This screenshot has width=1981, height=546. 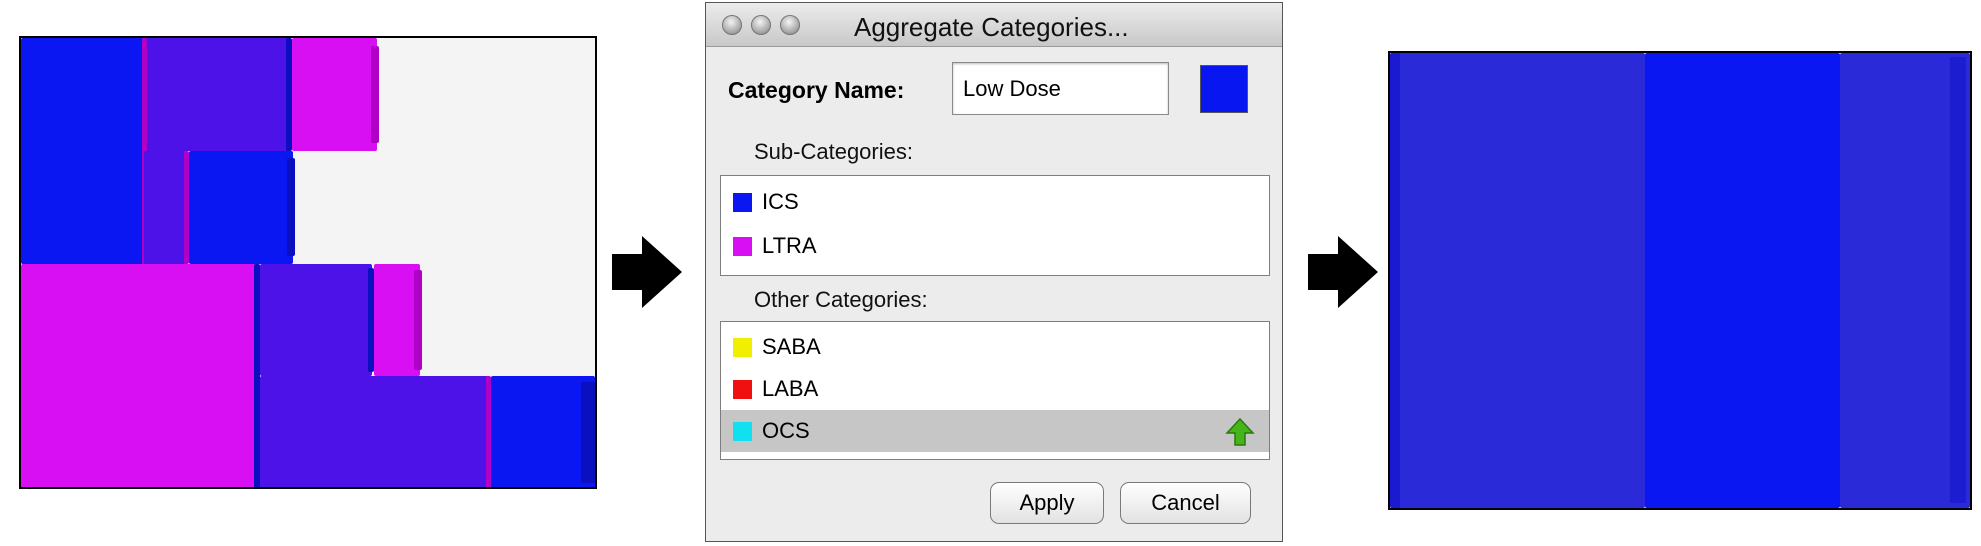 I want to click on move-up-arrow-icon, so click(x=1240, y=432).